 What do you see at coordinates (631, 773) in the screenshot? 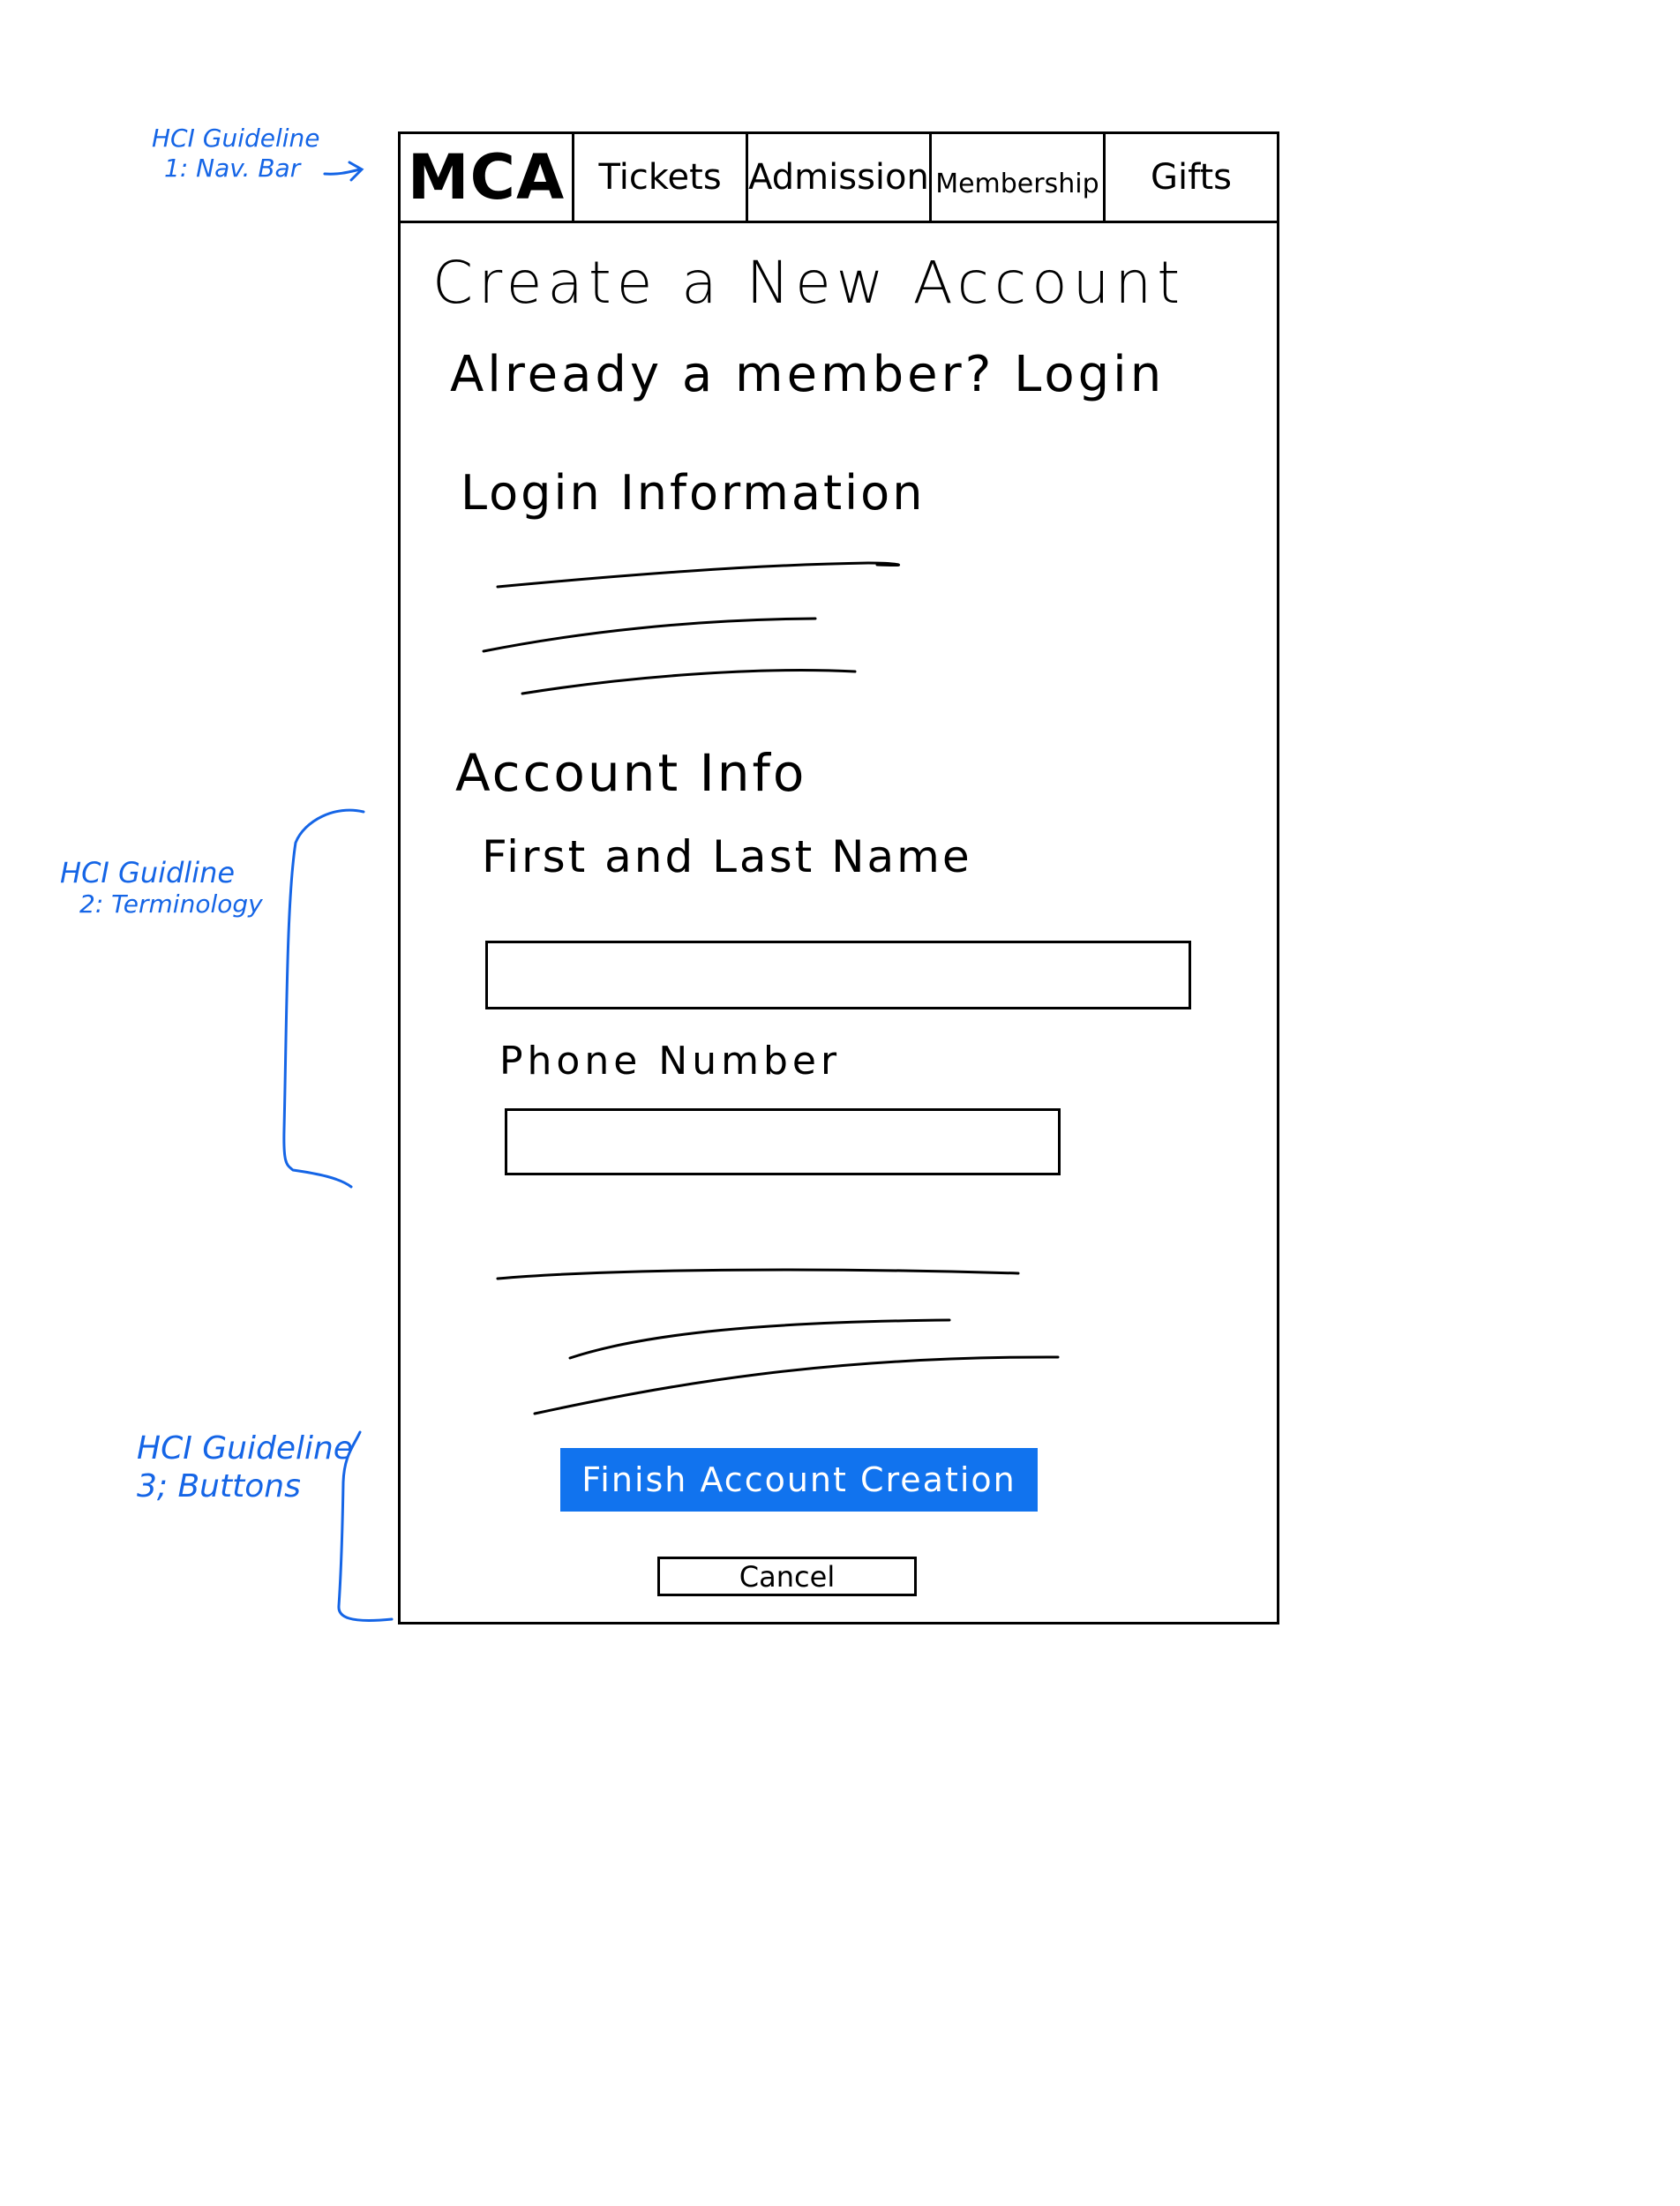
I see `account-section-heading: Account Info` at bounding box center [631, 773].